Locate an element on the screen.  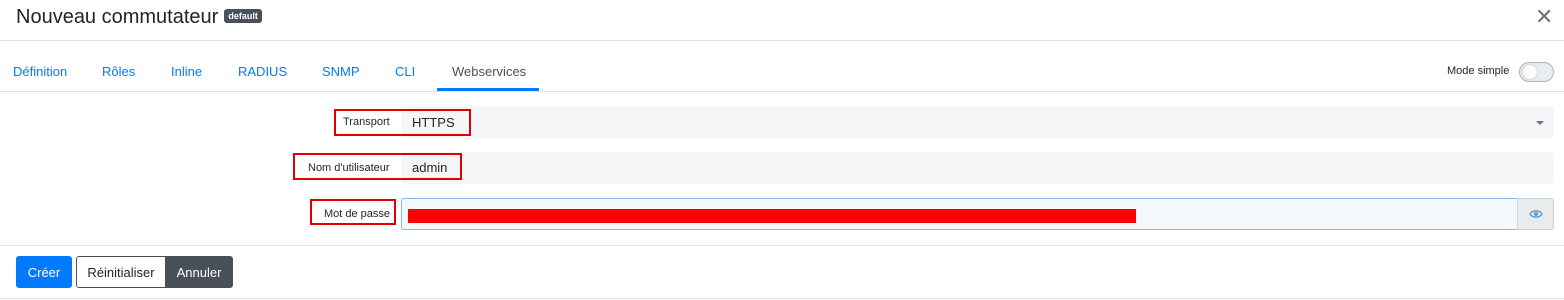
password-label: Mot de passe is located at coordinates (357, 214).